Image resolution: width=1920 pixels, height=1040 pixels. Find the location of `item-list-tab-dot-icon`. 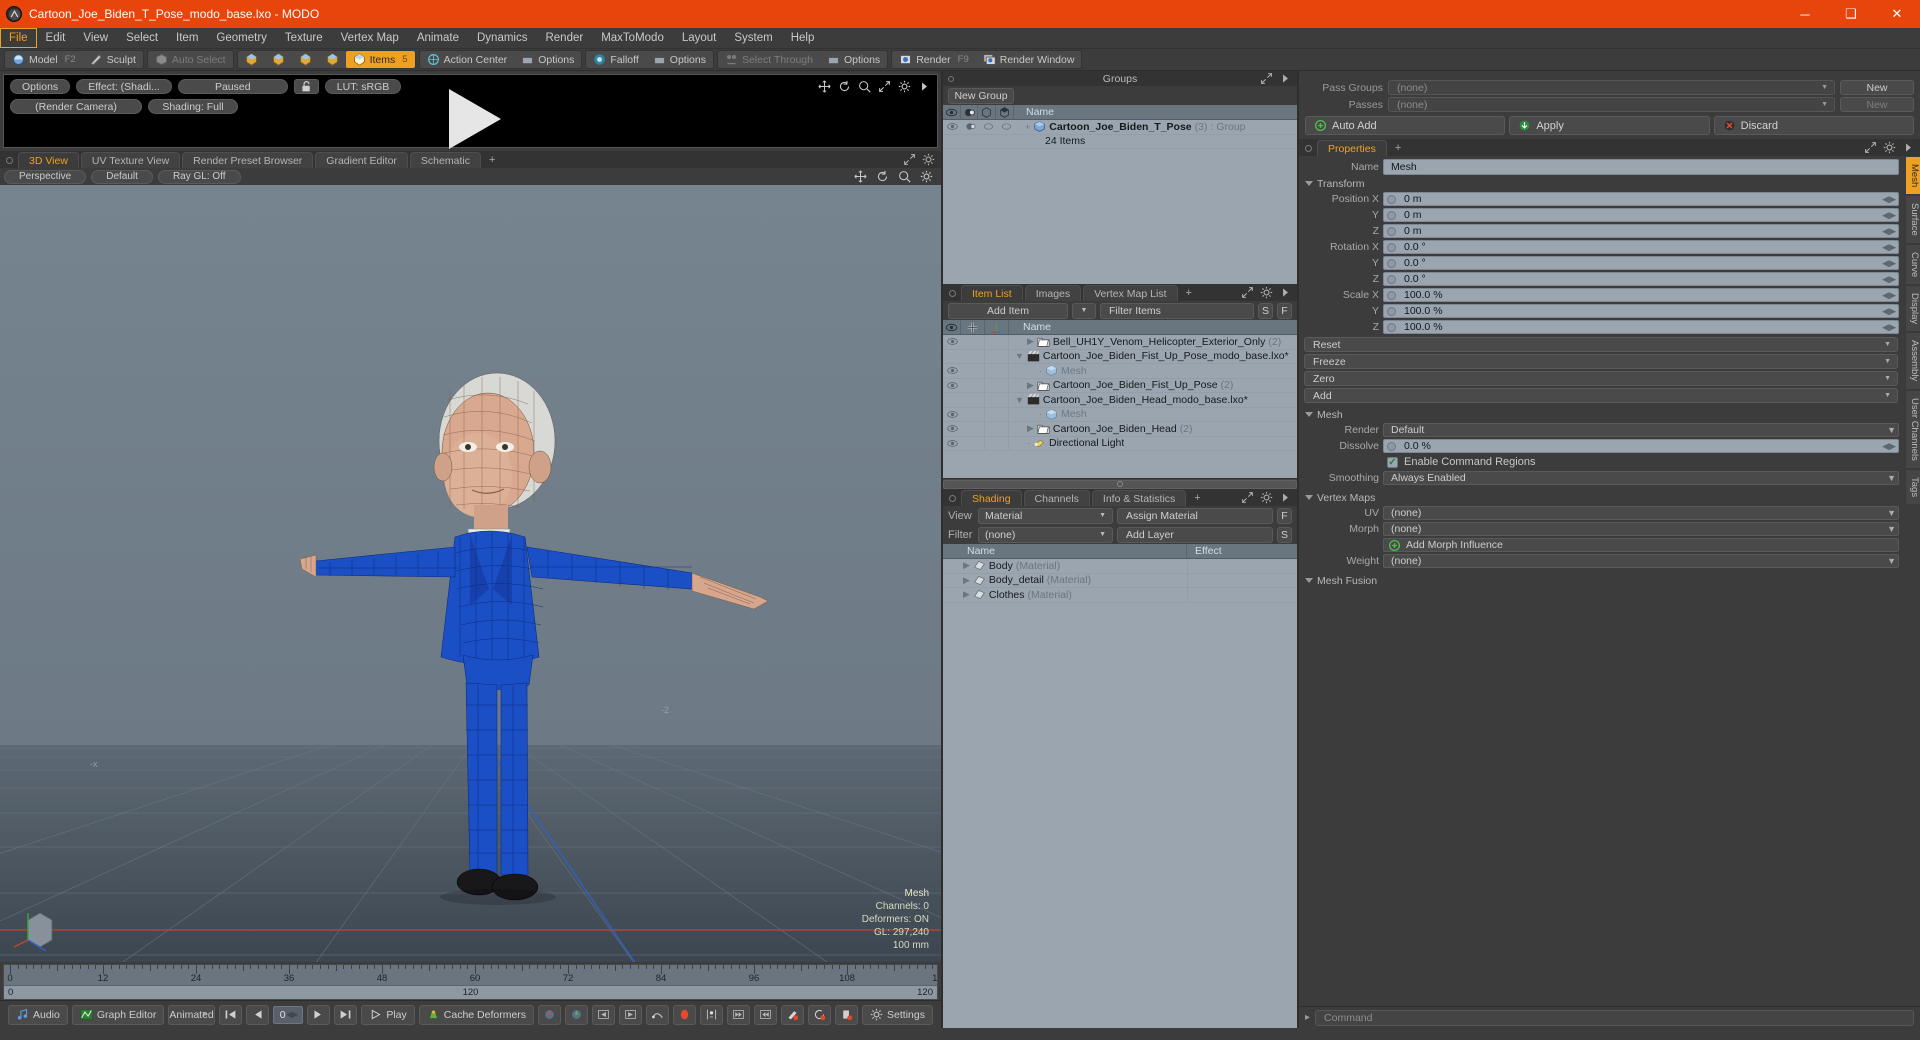

item-list-tab-dot-icon is located at coordinates (952, 293).